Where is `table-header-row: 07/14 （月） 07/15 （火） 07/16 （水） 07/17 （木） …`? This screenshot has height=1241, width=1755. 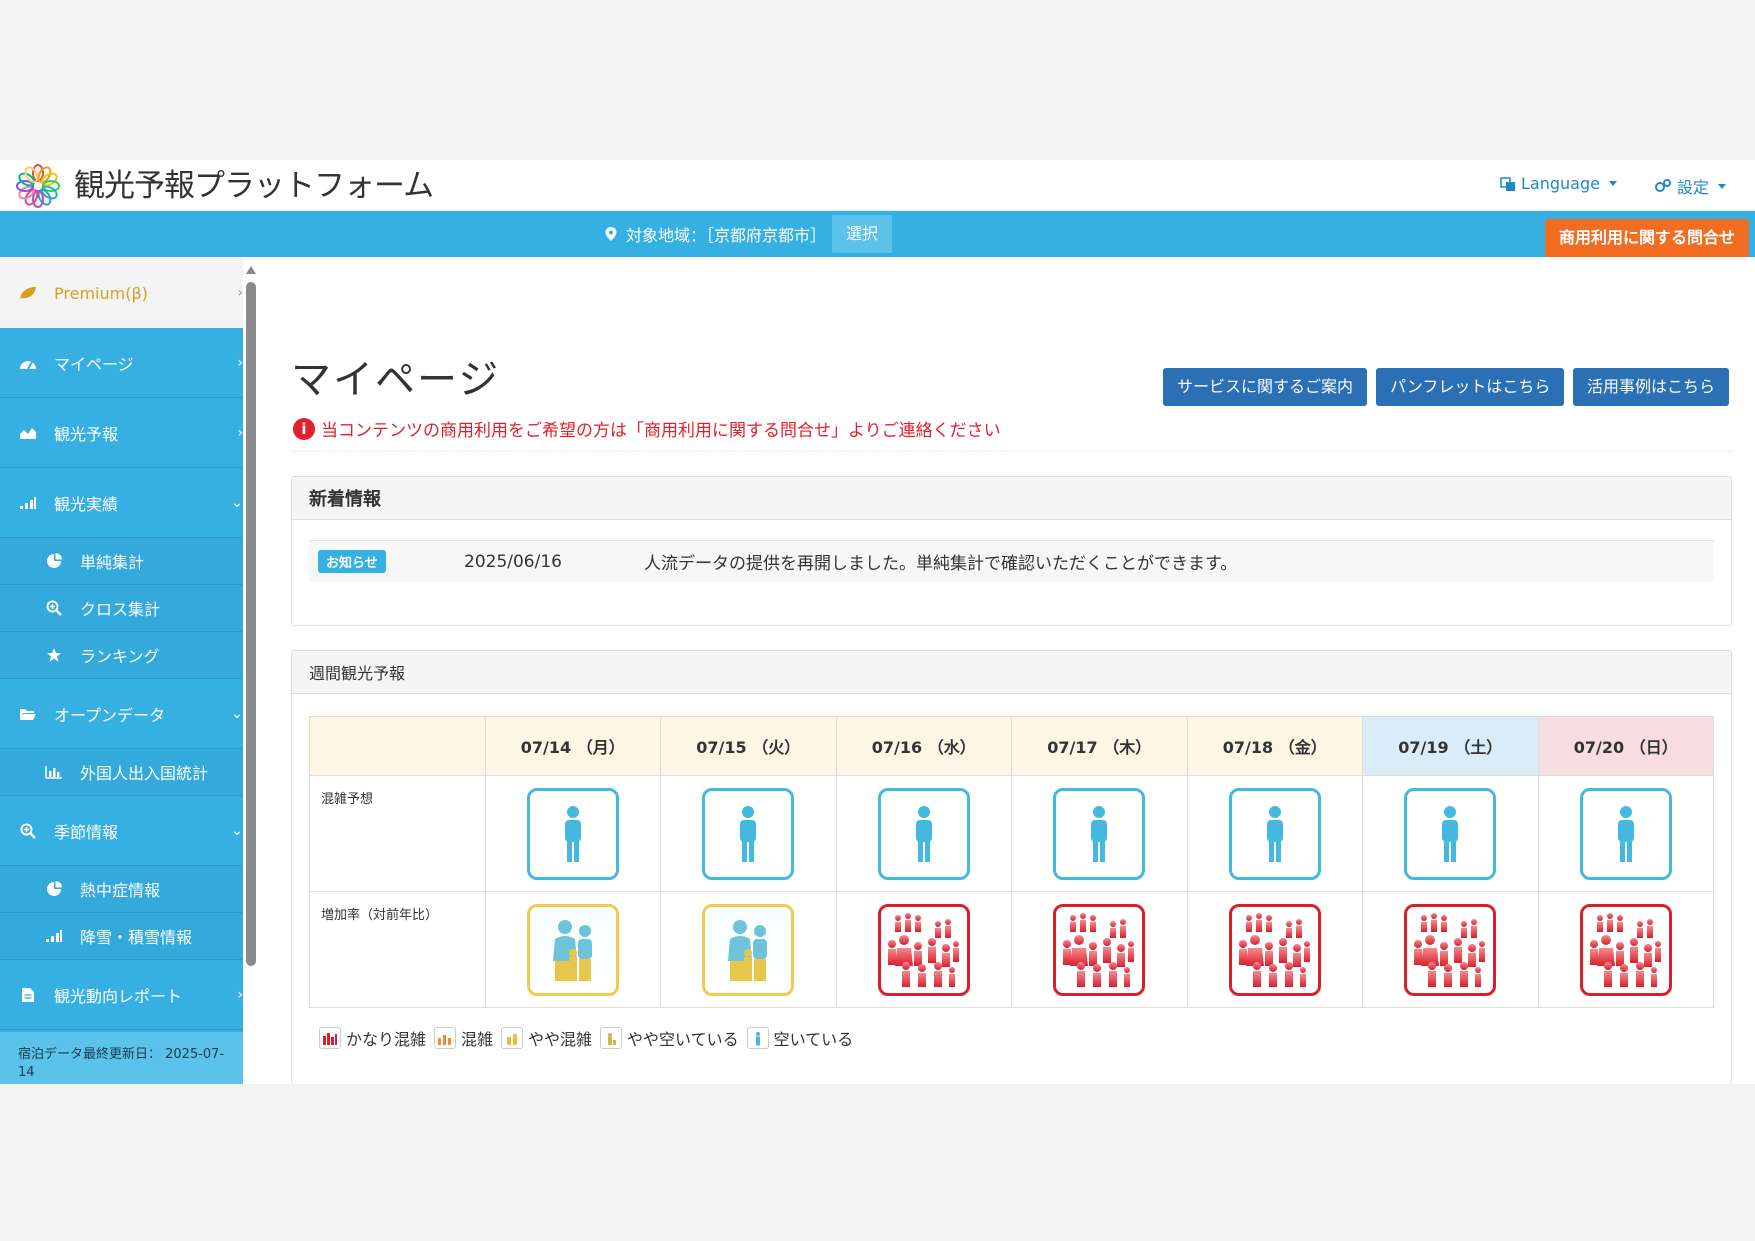 table-header-row: 07/14 （月） 07/15 （火） 07/16 （水） 07/17 （木） … is located at coordinates (1011, 746).